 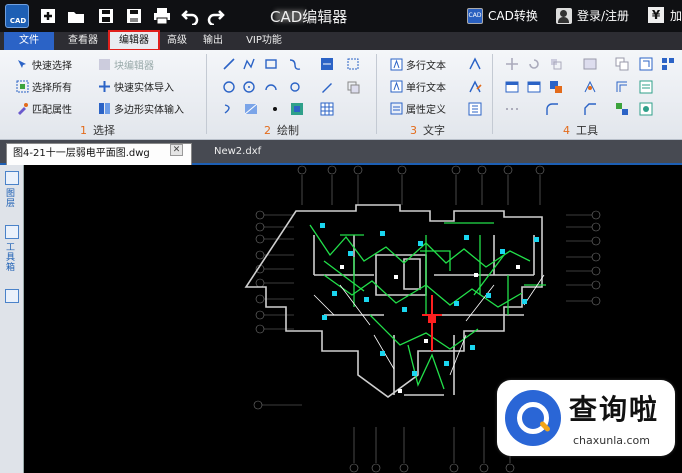 What do you see at coordinates (341, 40) in the screenshot?
I see `menu-bar: 文件 查看器 编辑器 高级 输出 VIP功能` at bounding box center [341, 40].